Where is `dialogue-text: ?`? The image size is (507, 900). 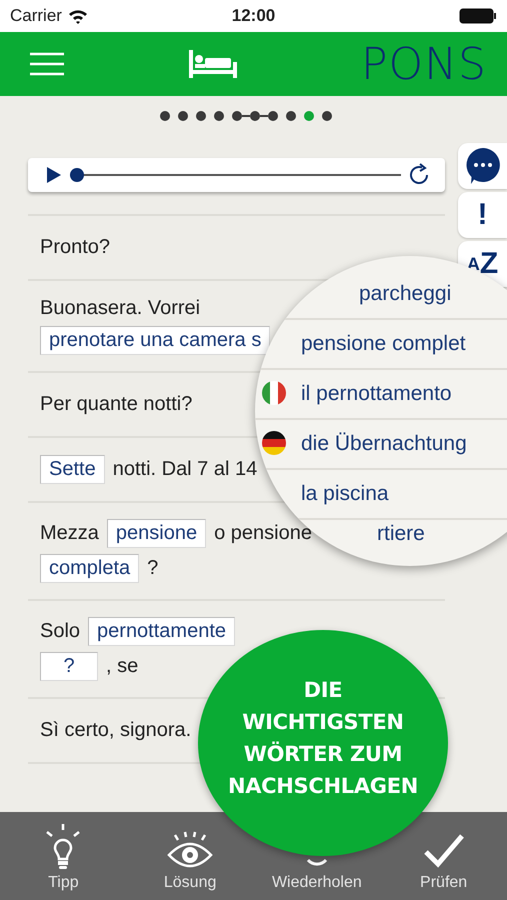 dialogue-text: ? is located at coordinates (152, 568).